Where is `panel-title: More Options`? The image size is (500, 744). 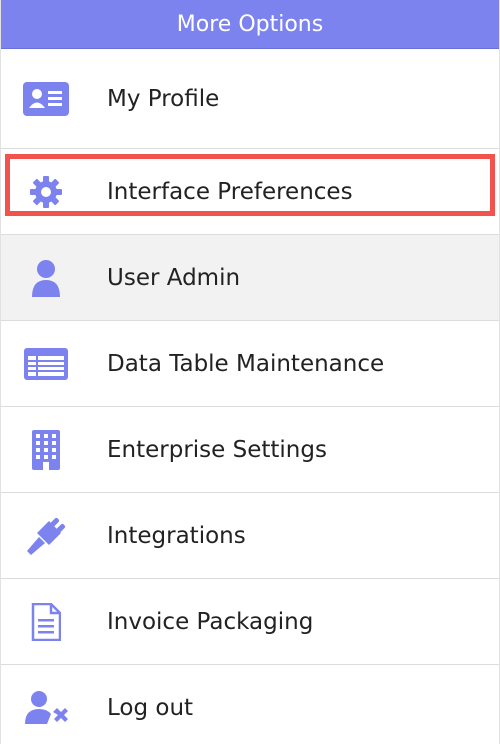 panel-title: More Options is located at coordinates (250, 24).